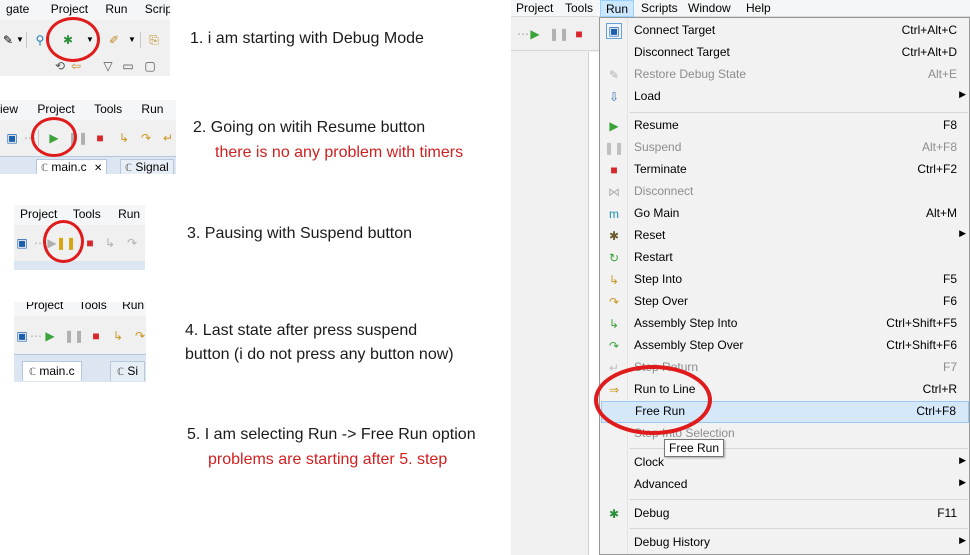 Image resolution: width=970 pixels, height=555 pixels. Describe the element at coordinates (127, 371) in the screenshot. I see `tab-signal: ℂ Si` at that location.